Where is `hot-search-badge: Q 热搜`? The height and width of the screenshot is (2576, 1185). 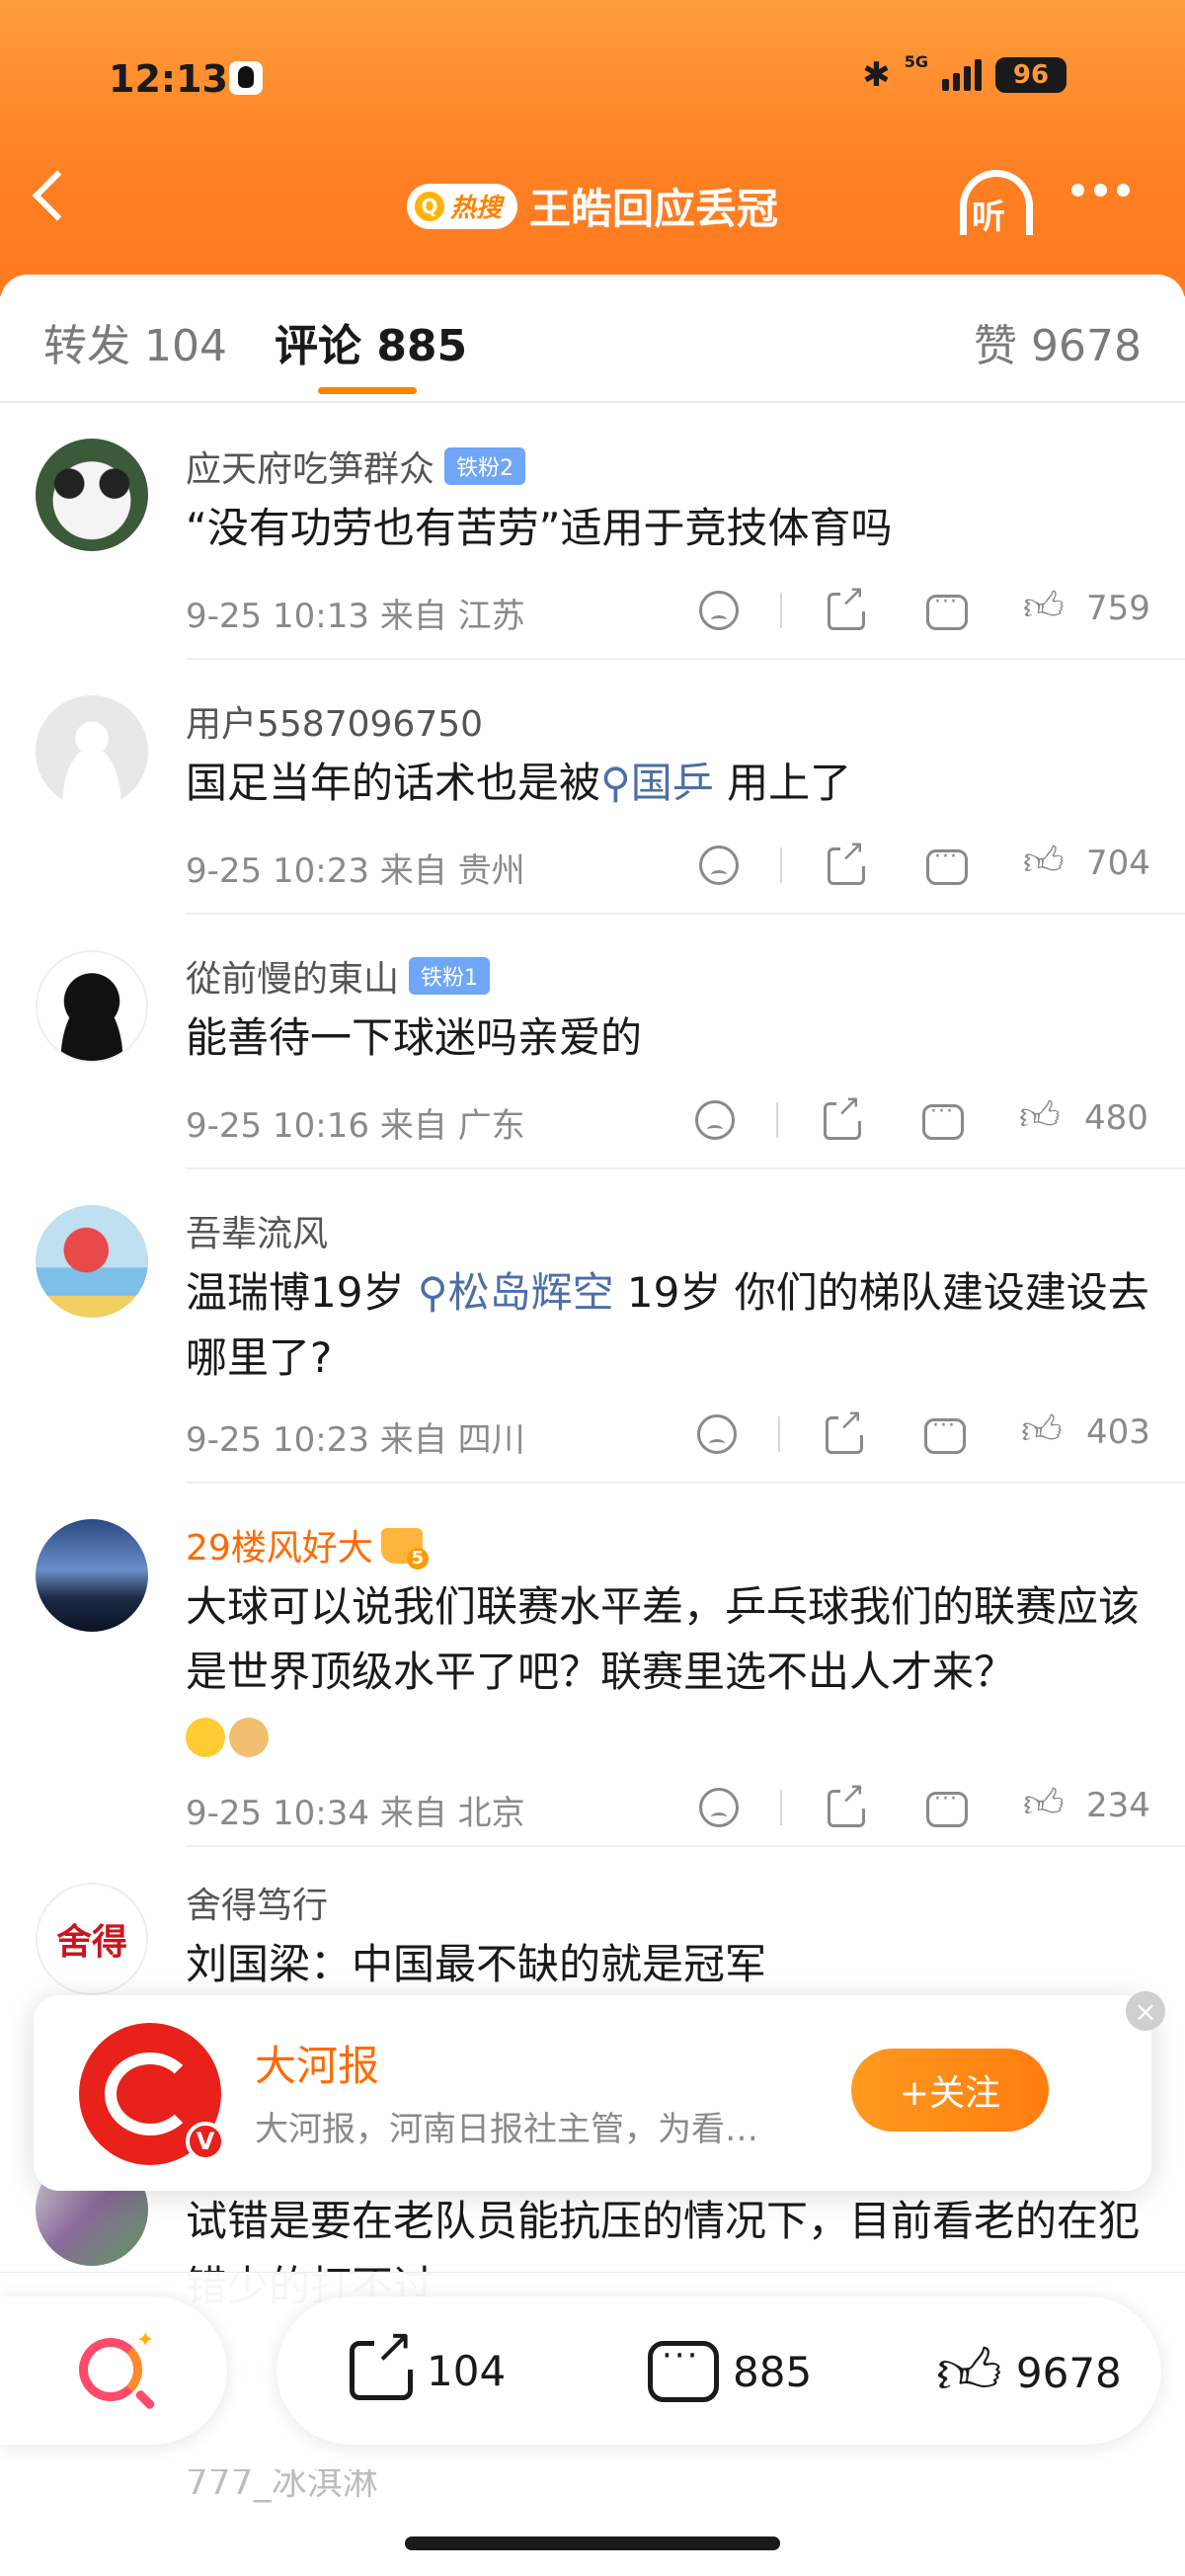
hot-search-badge: Q 热搜 is located at coordinates (461, 206).